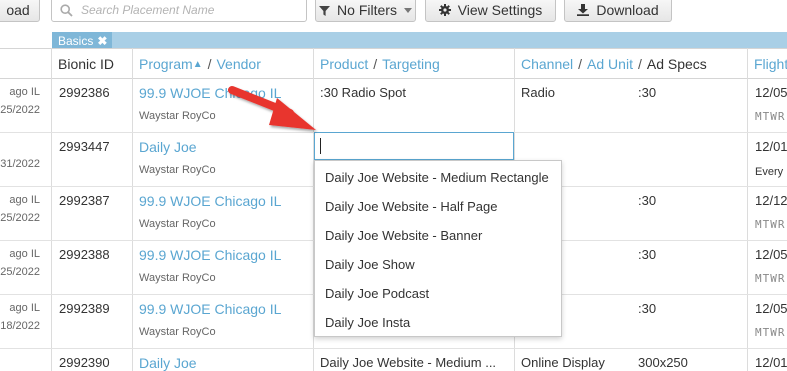  What do you see at coordinates (438, 177) in the screenshot?
I see `dropdown-option: Daily Joe Website - Medium Rectangle` at bounding box center [438, 177].